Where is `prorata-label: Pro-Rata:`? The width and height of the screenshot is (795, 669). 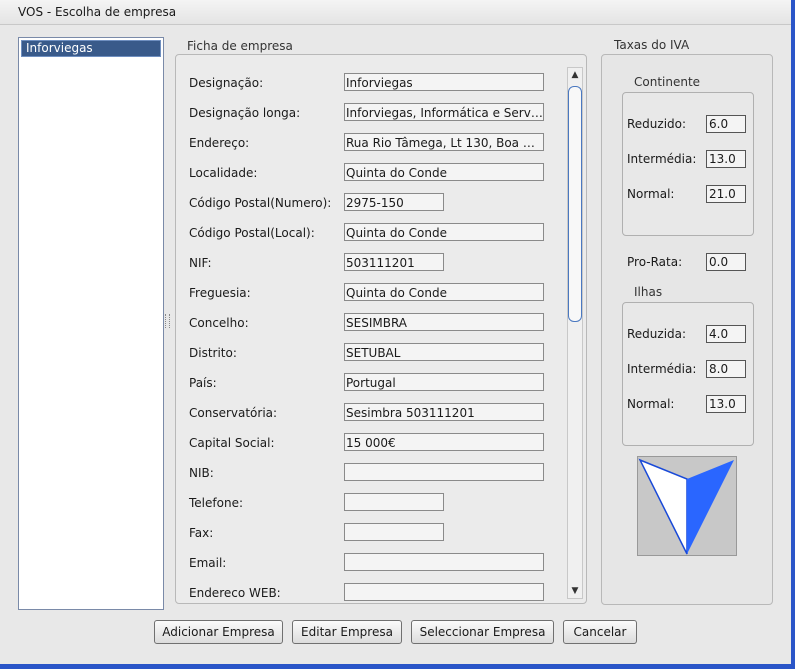 prorata-label: Pro-Rata: is located at coordinates (655, 262).